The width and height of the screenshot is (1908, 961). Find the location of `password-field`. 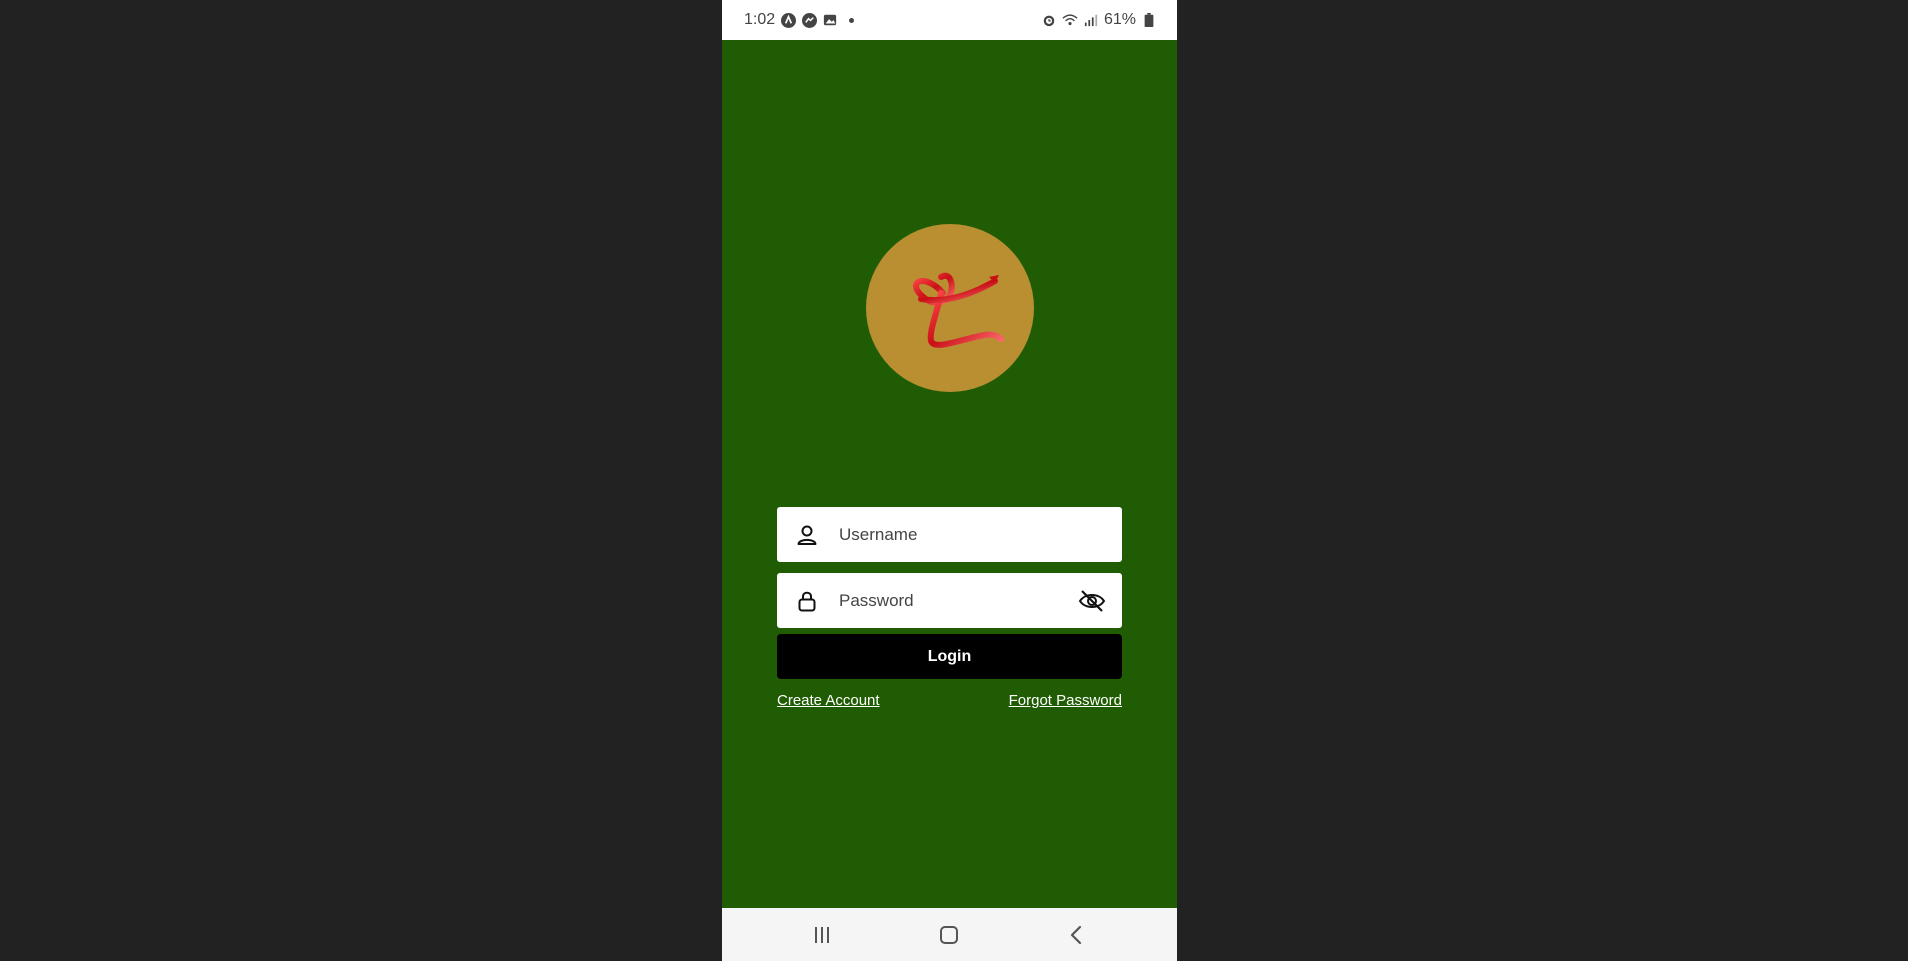

password-field is located at coordinates (949, 600).